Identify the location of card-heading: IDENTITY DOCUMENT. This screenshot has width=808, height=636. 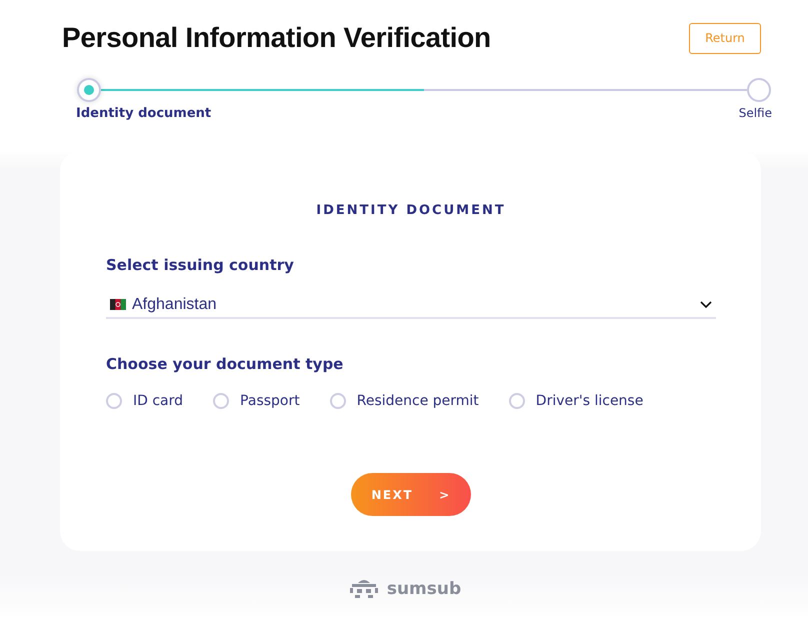
(411, 210).